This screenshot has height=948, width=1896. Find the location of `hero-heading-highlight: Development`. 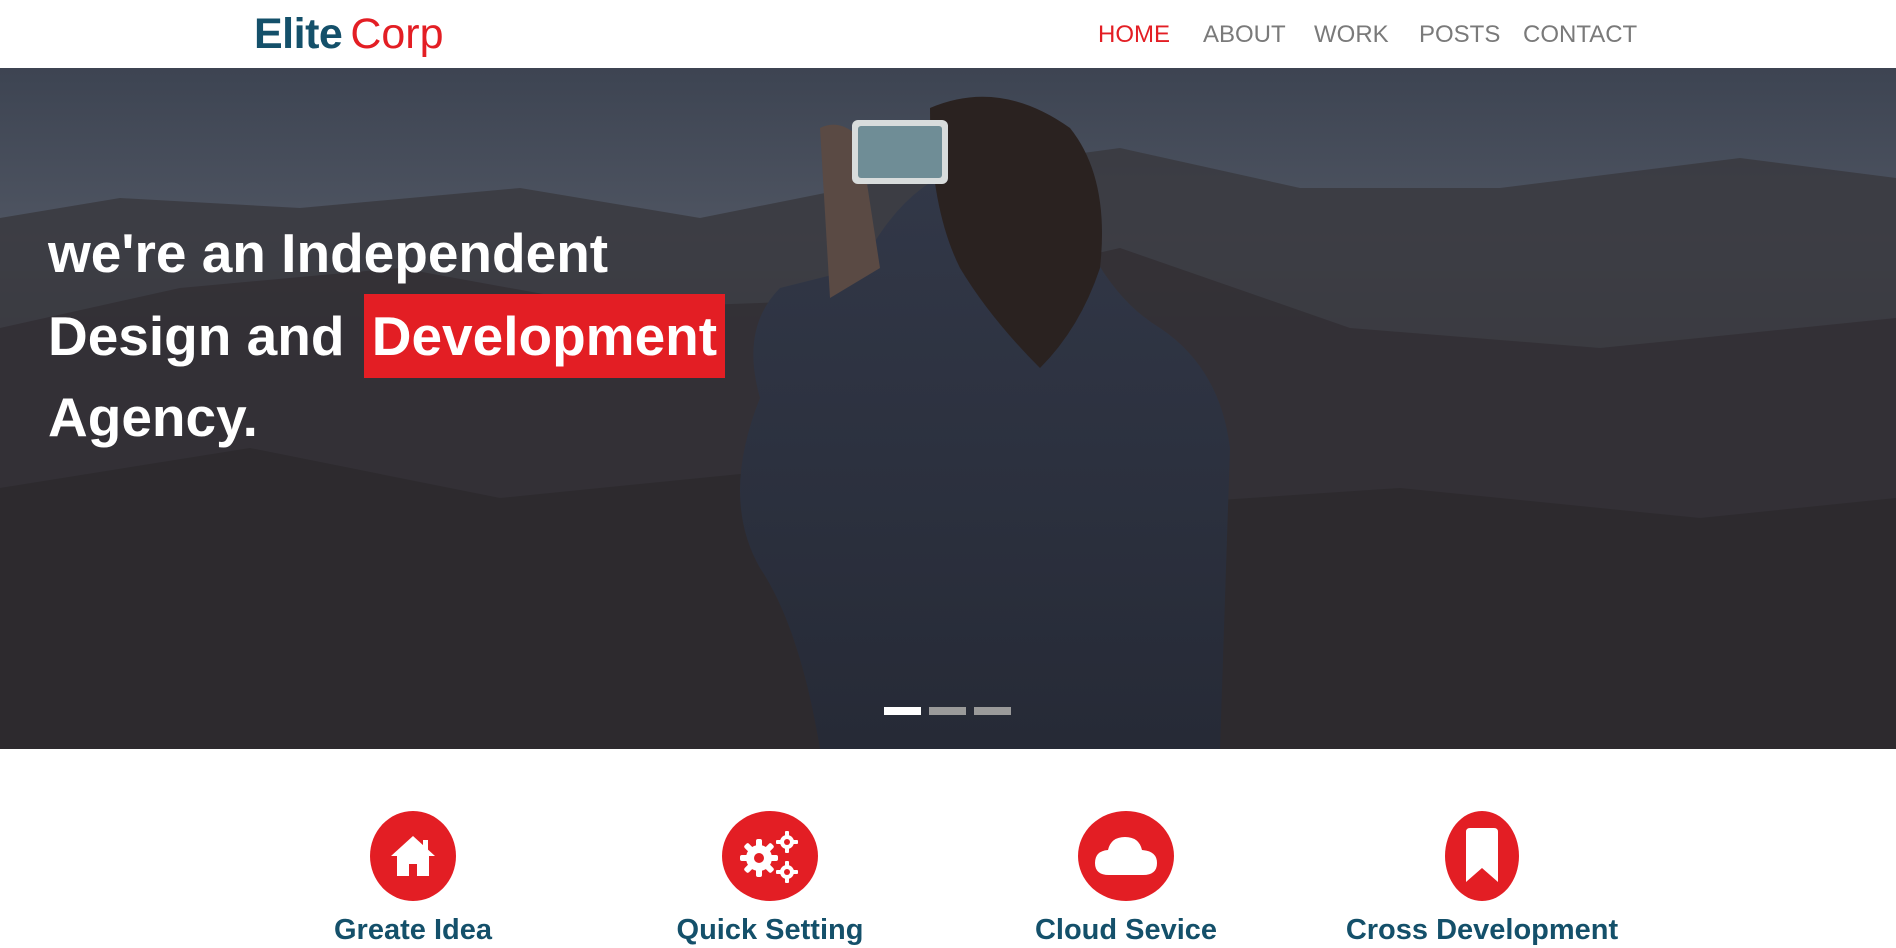

hero-heading-highlight: Development is located at coordinates (544, 336).